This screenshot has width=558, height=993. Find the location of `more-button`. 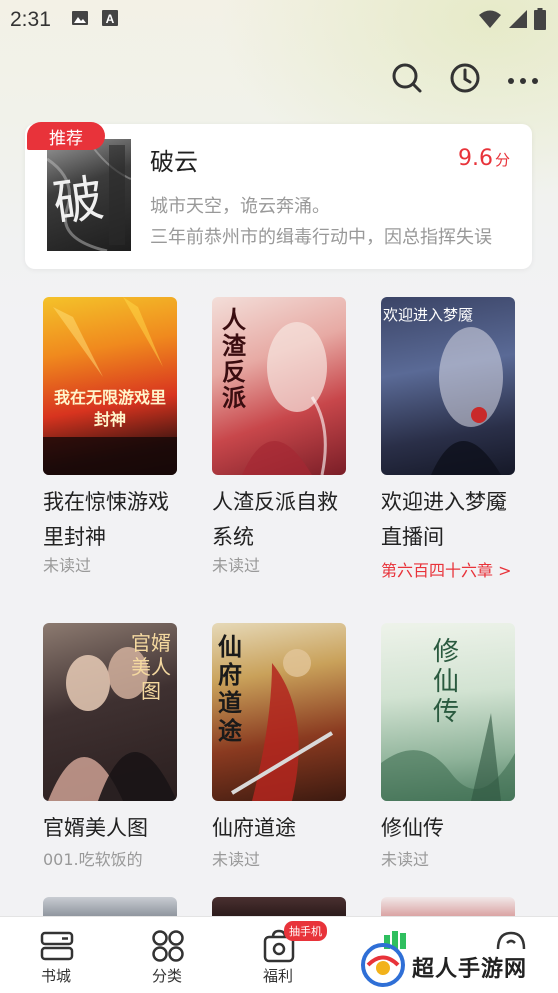

more-button is located at coordinates (523, 80).